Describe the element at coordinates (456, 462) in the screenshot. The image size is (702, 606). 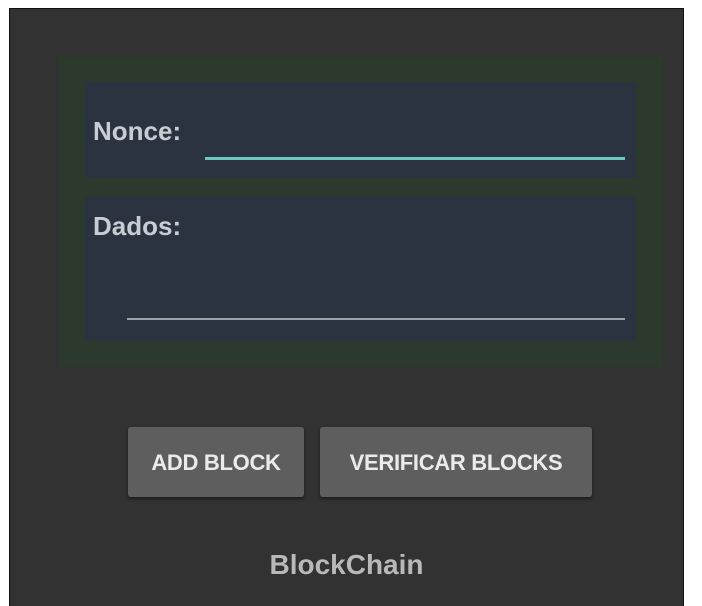
I see `verify-blocks-button: VERIFICAR BLOCKS` at that location.